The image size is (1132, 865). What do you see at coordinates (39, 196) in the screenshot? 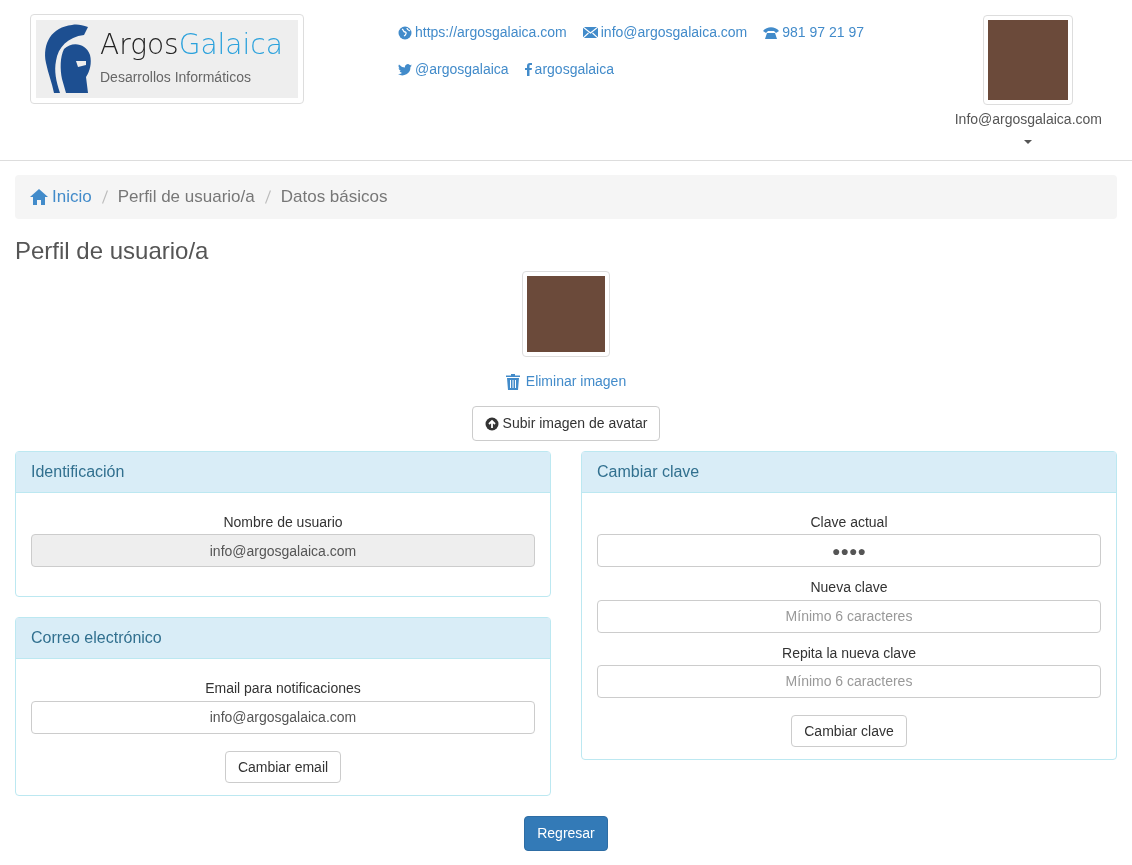
I see `home-icon` at bounding box center [39, 196].